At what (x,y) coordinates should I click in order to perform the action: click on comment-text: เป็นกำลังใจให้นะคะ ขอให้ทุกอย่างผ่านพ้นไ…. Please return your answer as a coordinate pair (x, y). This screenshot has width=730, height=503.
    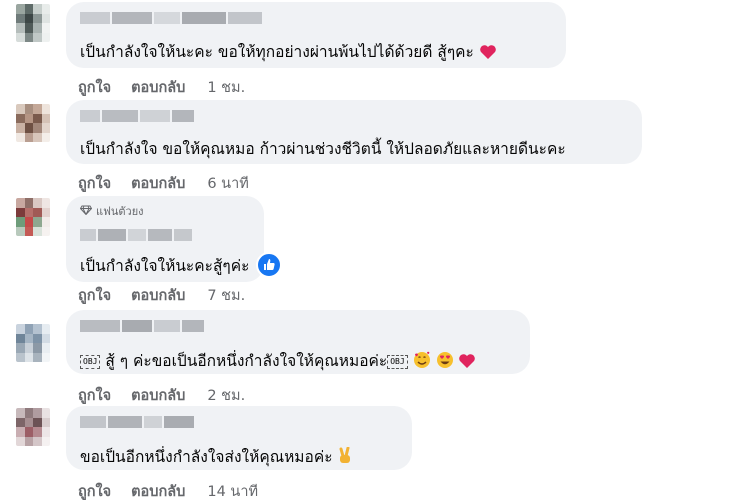
    Looking at the image, I should click on (288, 51).